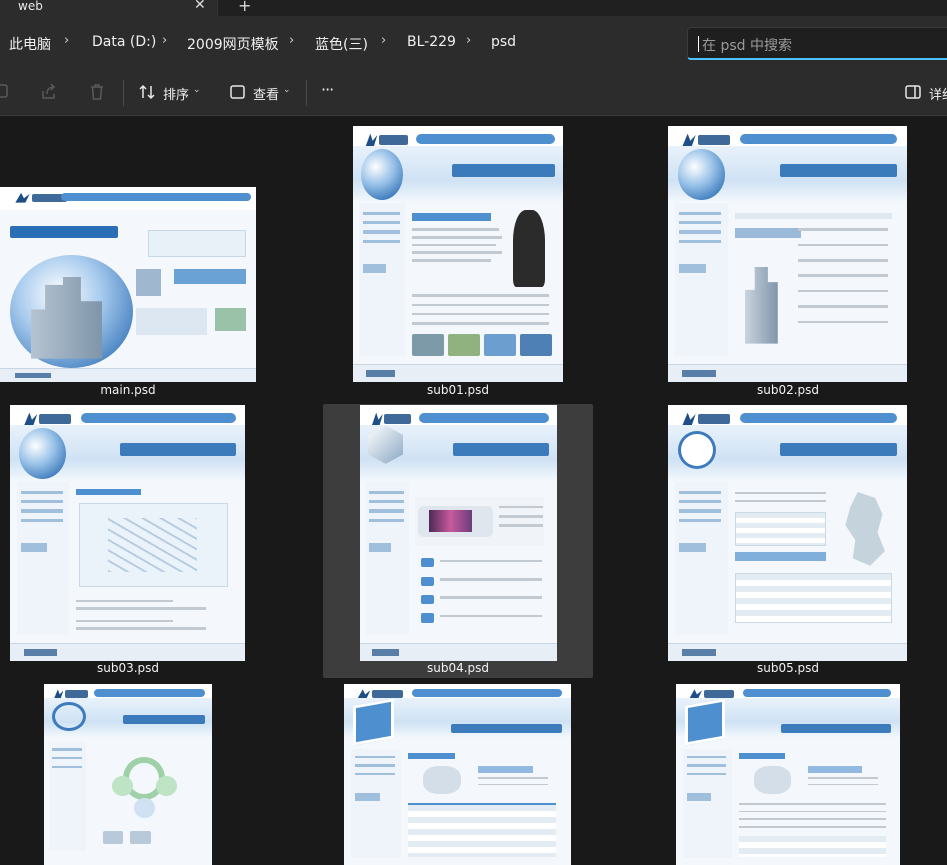 This screenshot has height=865, width=947. Describe the element at coordinates (327, 89) in the screenshot. I see `more-options-button: ···` at that location.